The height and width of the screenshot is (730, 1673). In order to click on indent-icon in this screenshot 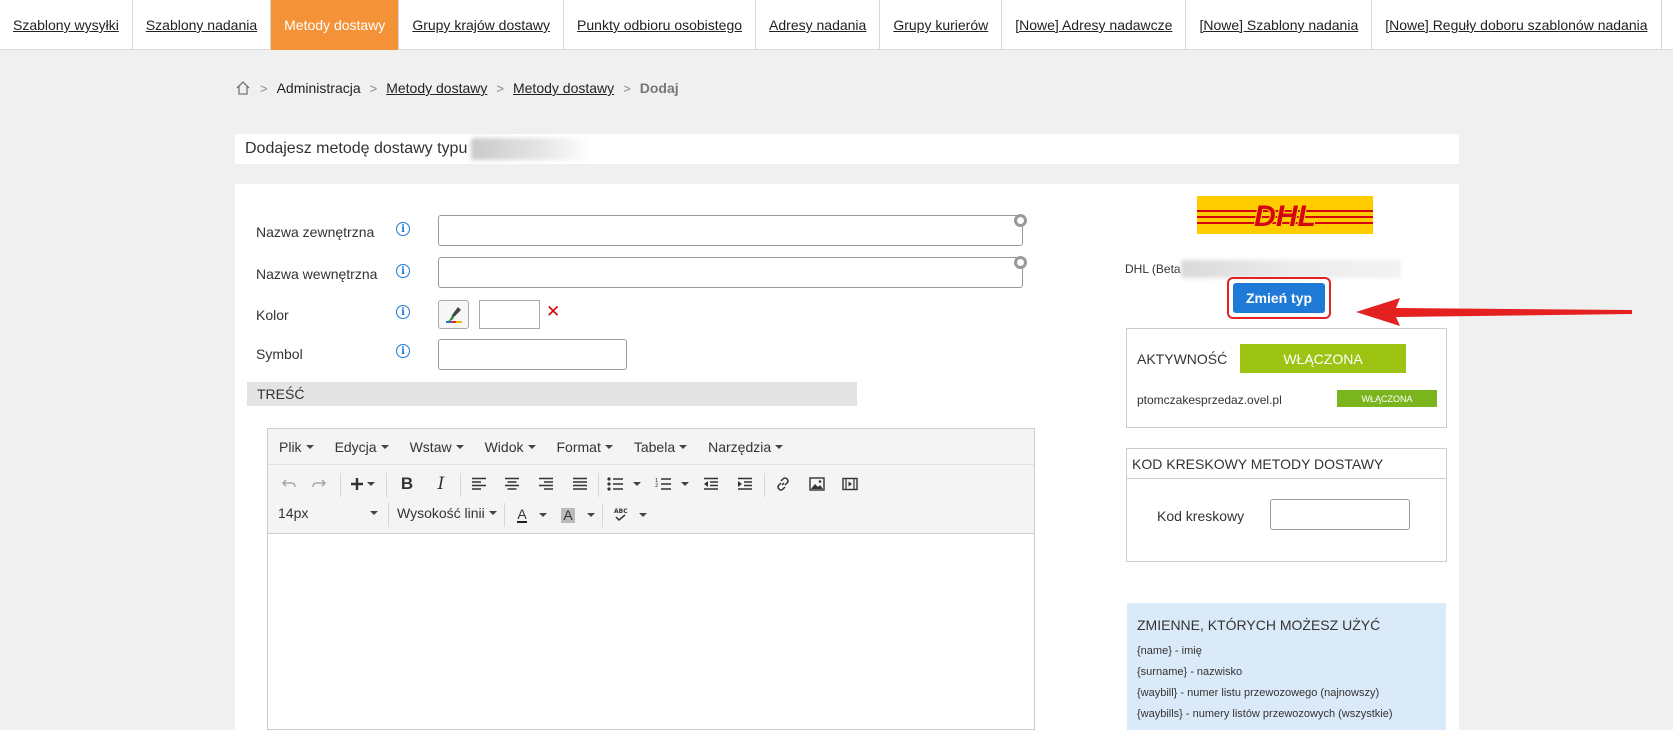, I will do `click(745, 484)`.